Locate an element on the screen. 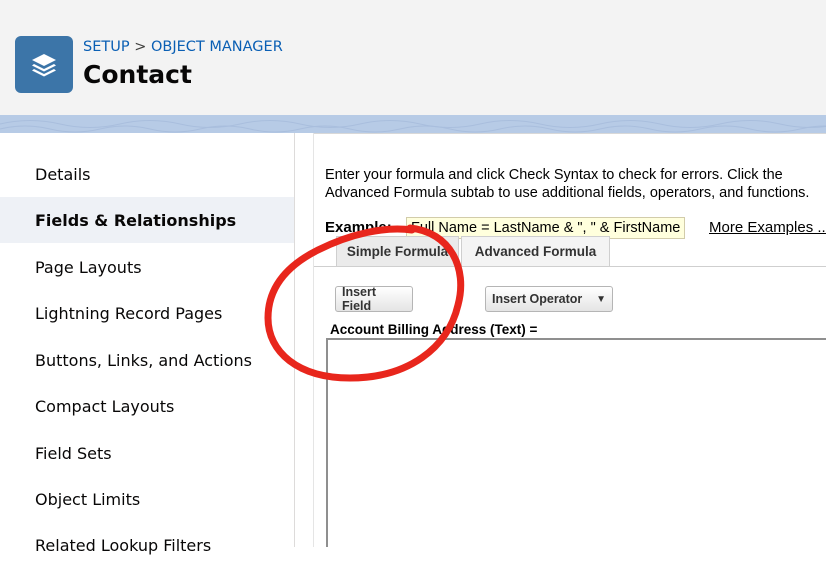  breadcrumb-setup: SETUP is located at coordinates (106, 47).